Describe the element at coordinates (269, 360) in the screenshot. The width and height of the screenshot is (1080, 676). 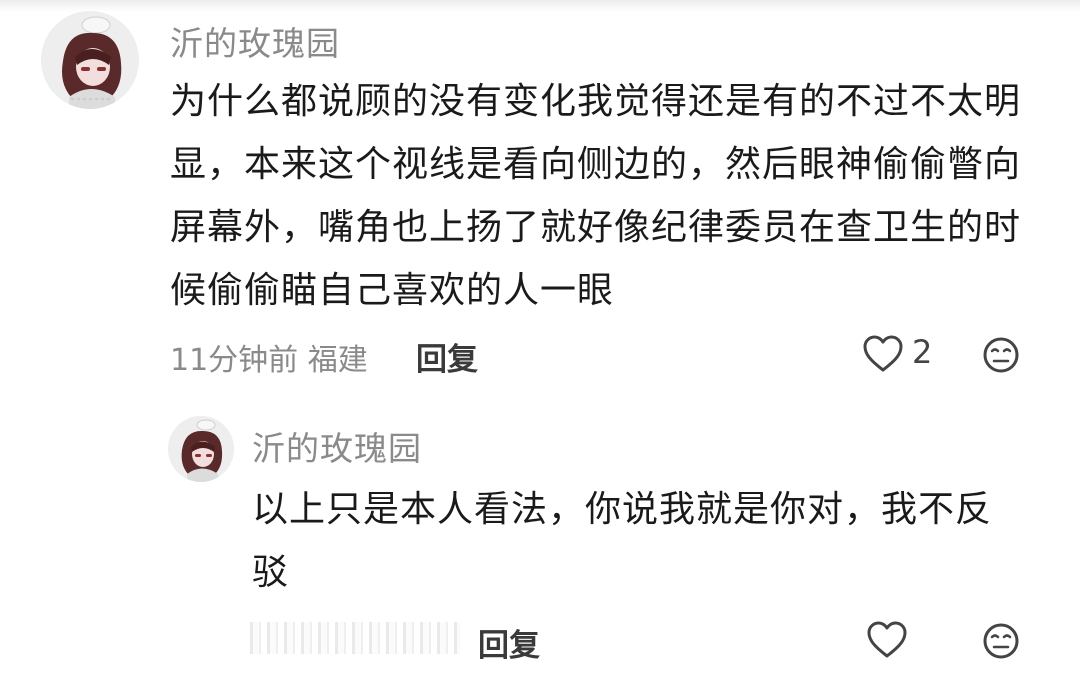
I see `comment-meta: 11分钟前 福建` at that location.